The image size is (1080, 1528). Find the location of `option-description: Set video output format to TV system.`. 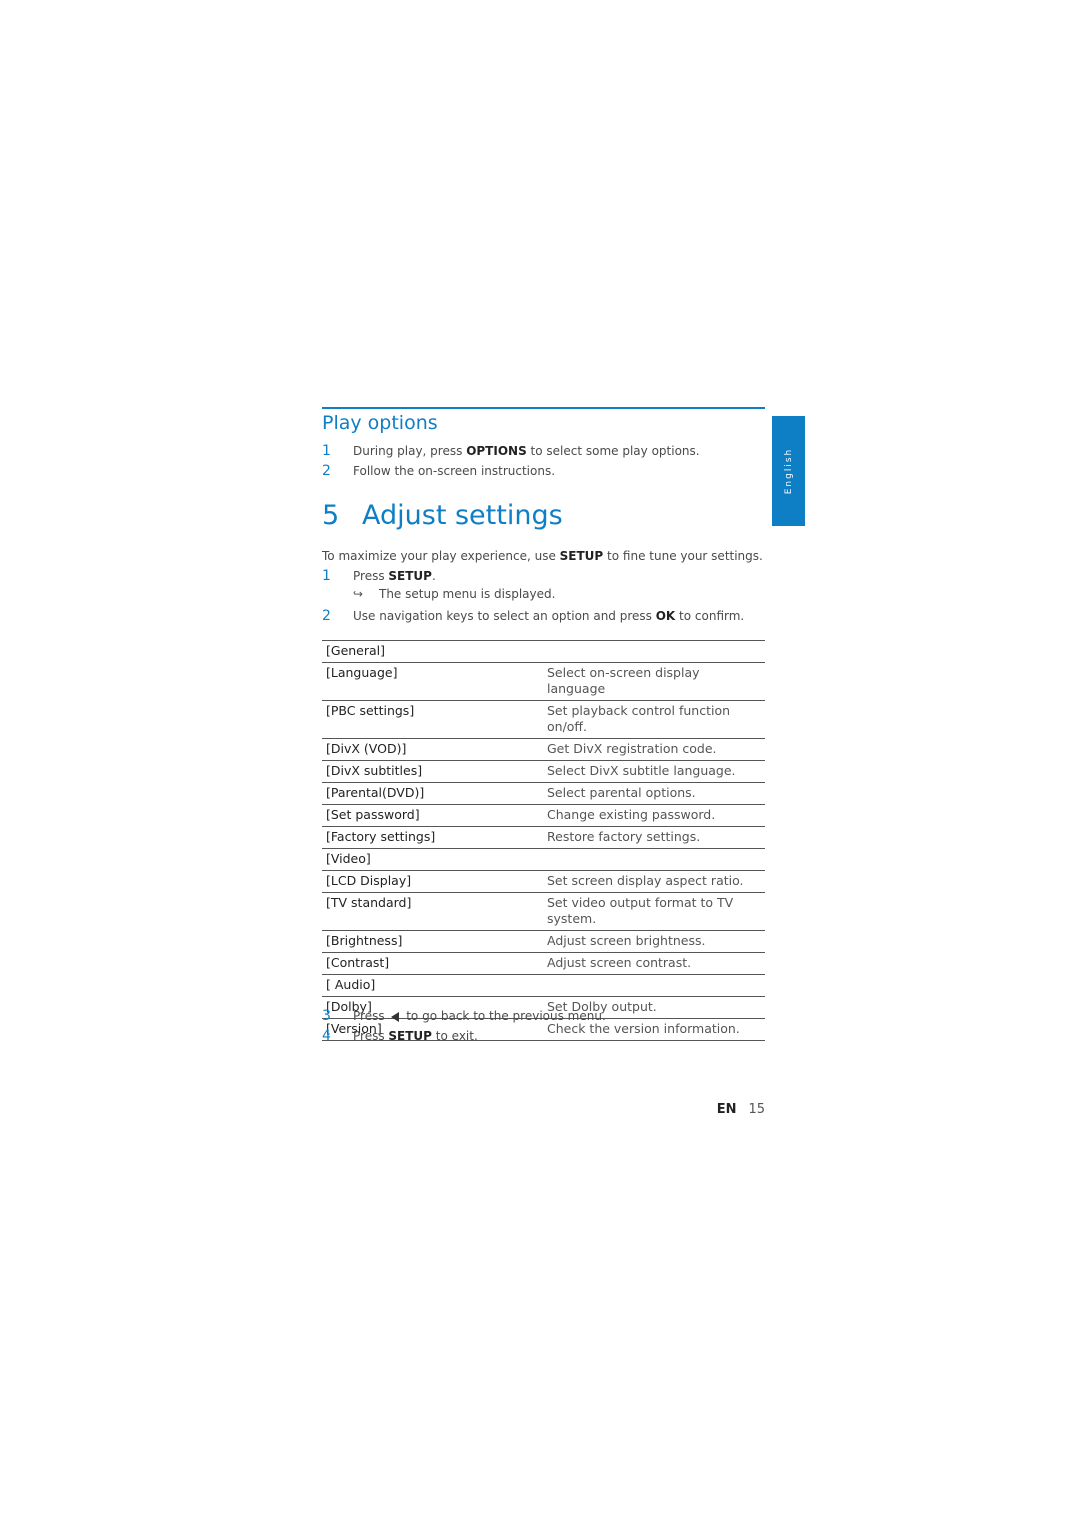

option-description: Set video output format to TV system. is located at coordinates (640, 910).